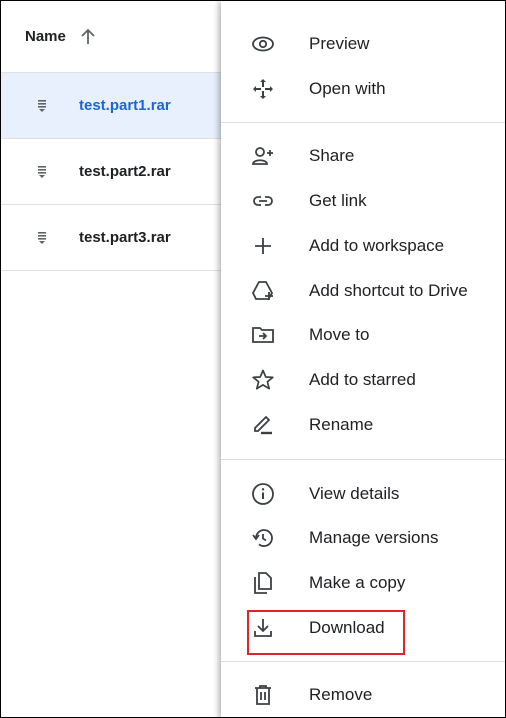 The height and width of the screenshot is (718, 506). What do you see at coordinates (338, 200) in the screenshot?
I see `menu-item-label: Get link` at bounding box center [338, 200].